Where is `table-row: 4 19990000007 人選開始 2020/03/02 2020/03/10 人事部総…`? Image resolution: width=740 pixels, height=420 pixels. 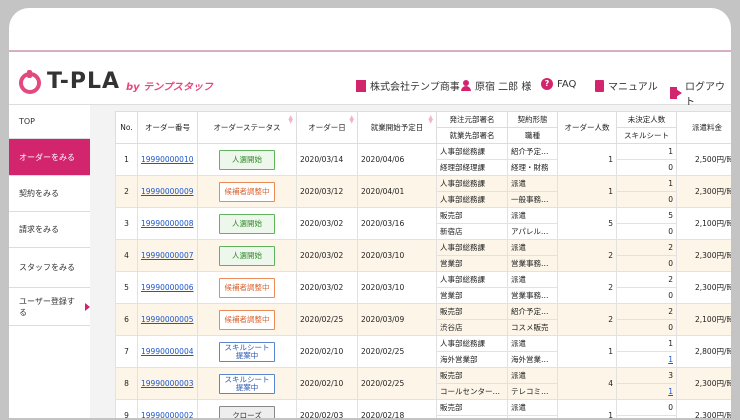 table-row: 4 19990000007 人選開始 2020/03/02 2020/03/10 人事部総… is located at coordinates (423, 255).